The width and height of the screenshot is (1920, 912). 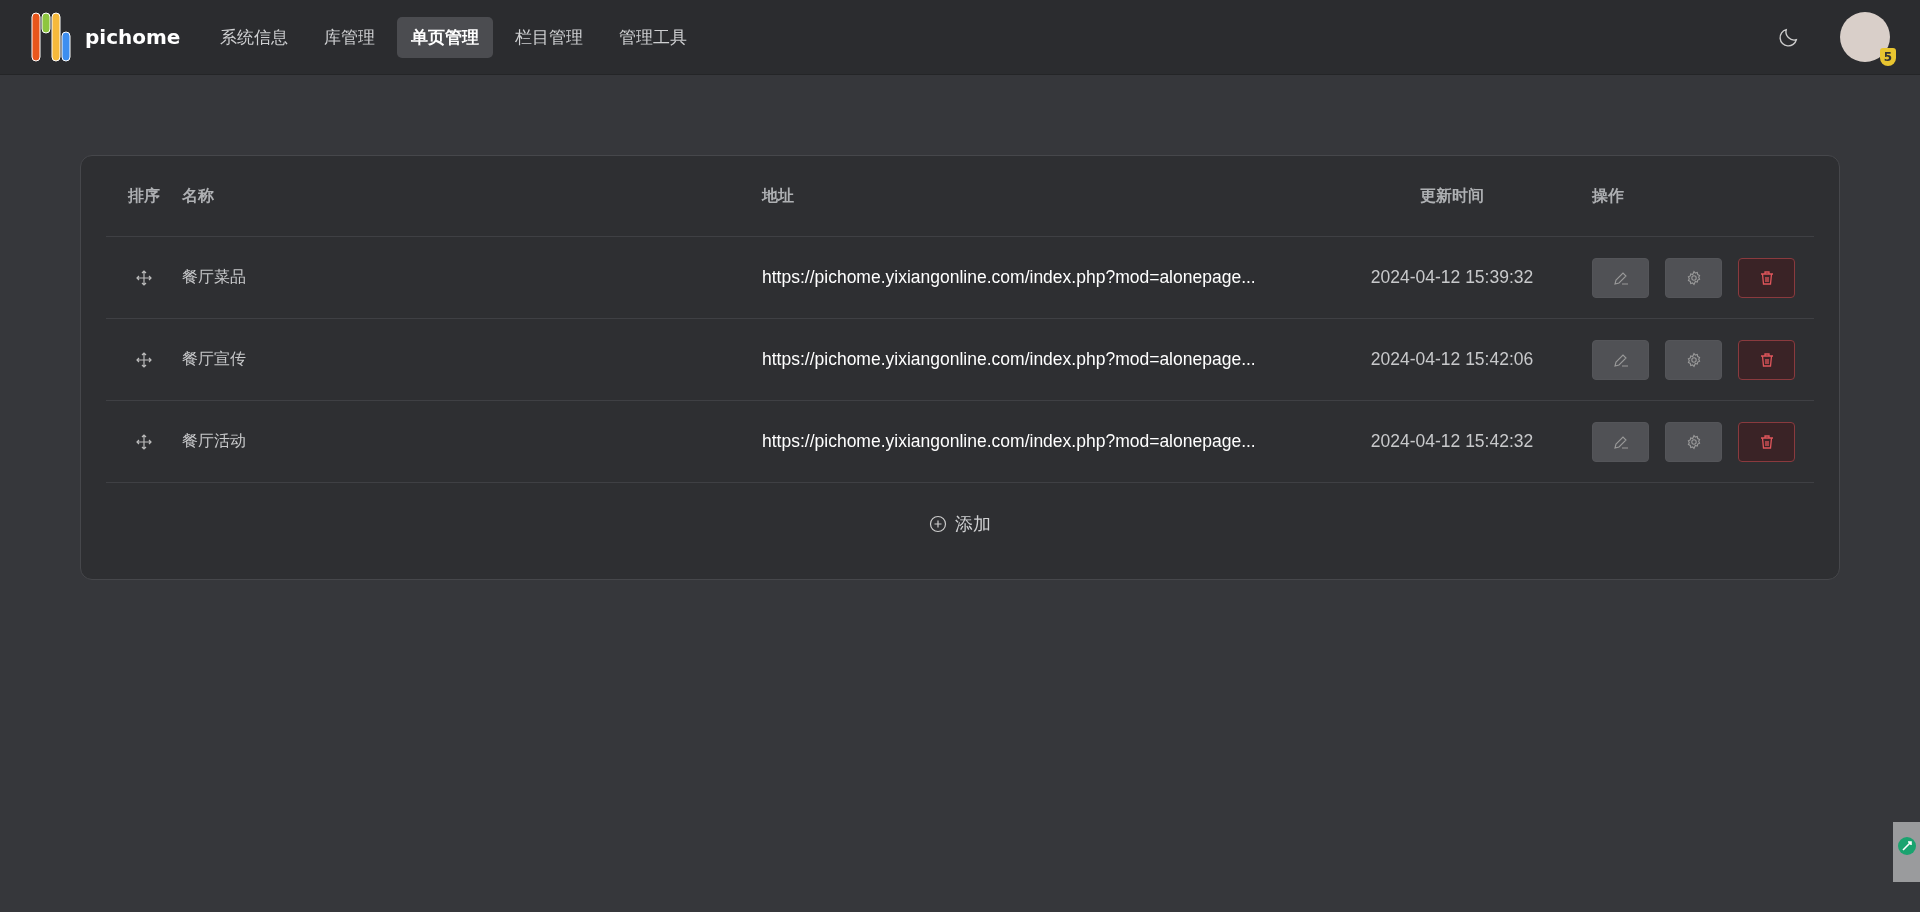 I want to click on table-cell: 2024-04-12 15:42:06, so click(x=1452, y=359).